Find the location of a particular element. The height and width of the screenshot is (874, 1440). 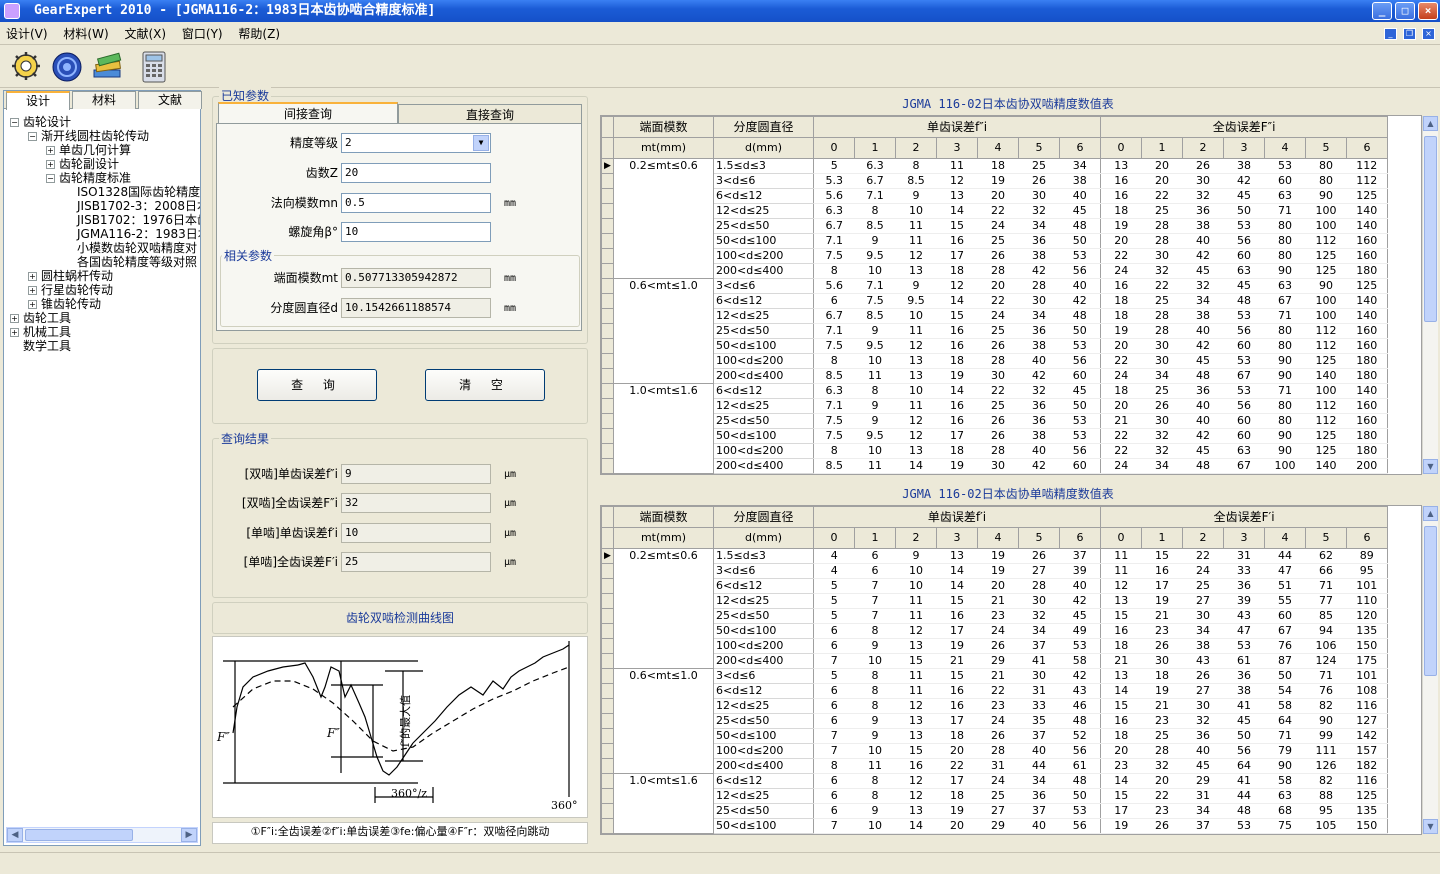

chevron-down-icon: ▼ is located at coordinates (481, 143).